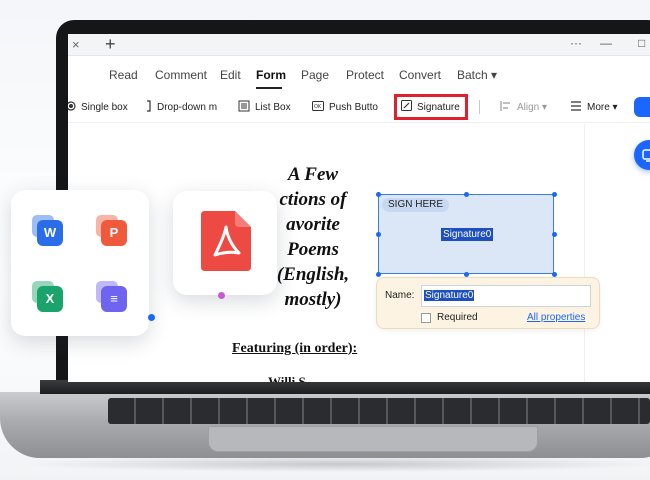 The width and height of the screenshot is (650, 480). What do you see at coordinates (556, 317) in the screenshot?
I see `all-properties-link: All properties` at bounding box center [556, 317].